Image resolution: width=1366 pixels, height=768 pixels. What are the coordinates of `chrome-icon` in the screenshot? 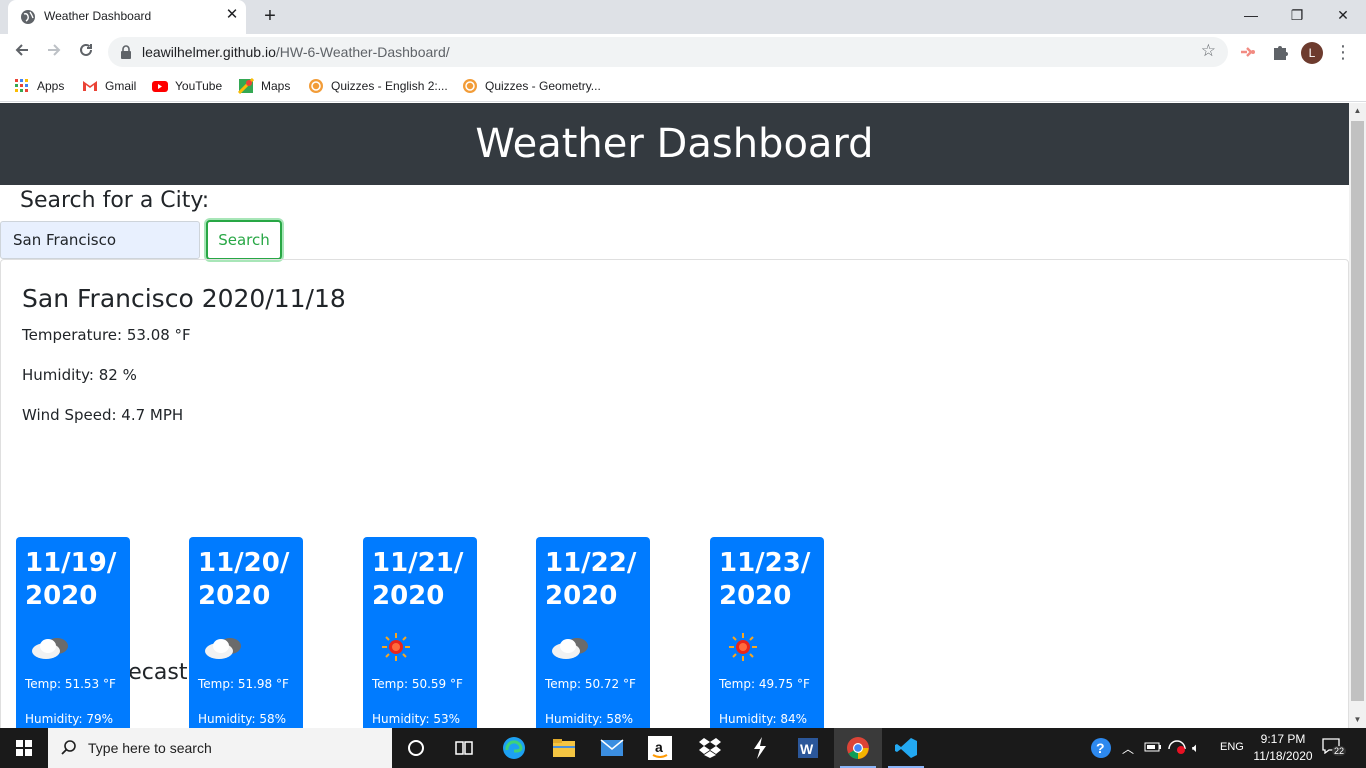 It's located at (858, 748).